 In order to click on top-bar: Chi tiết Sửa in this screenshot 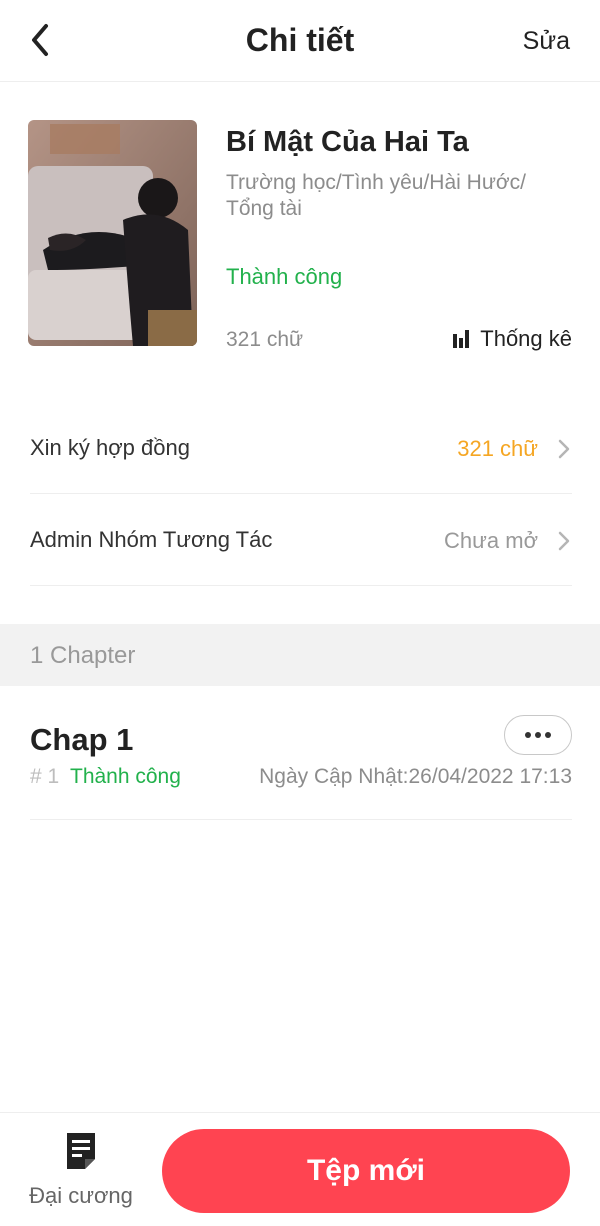, I will do `click(300, 41)`.